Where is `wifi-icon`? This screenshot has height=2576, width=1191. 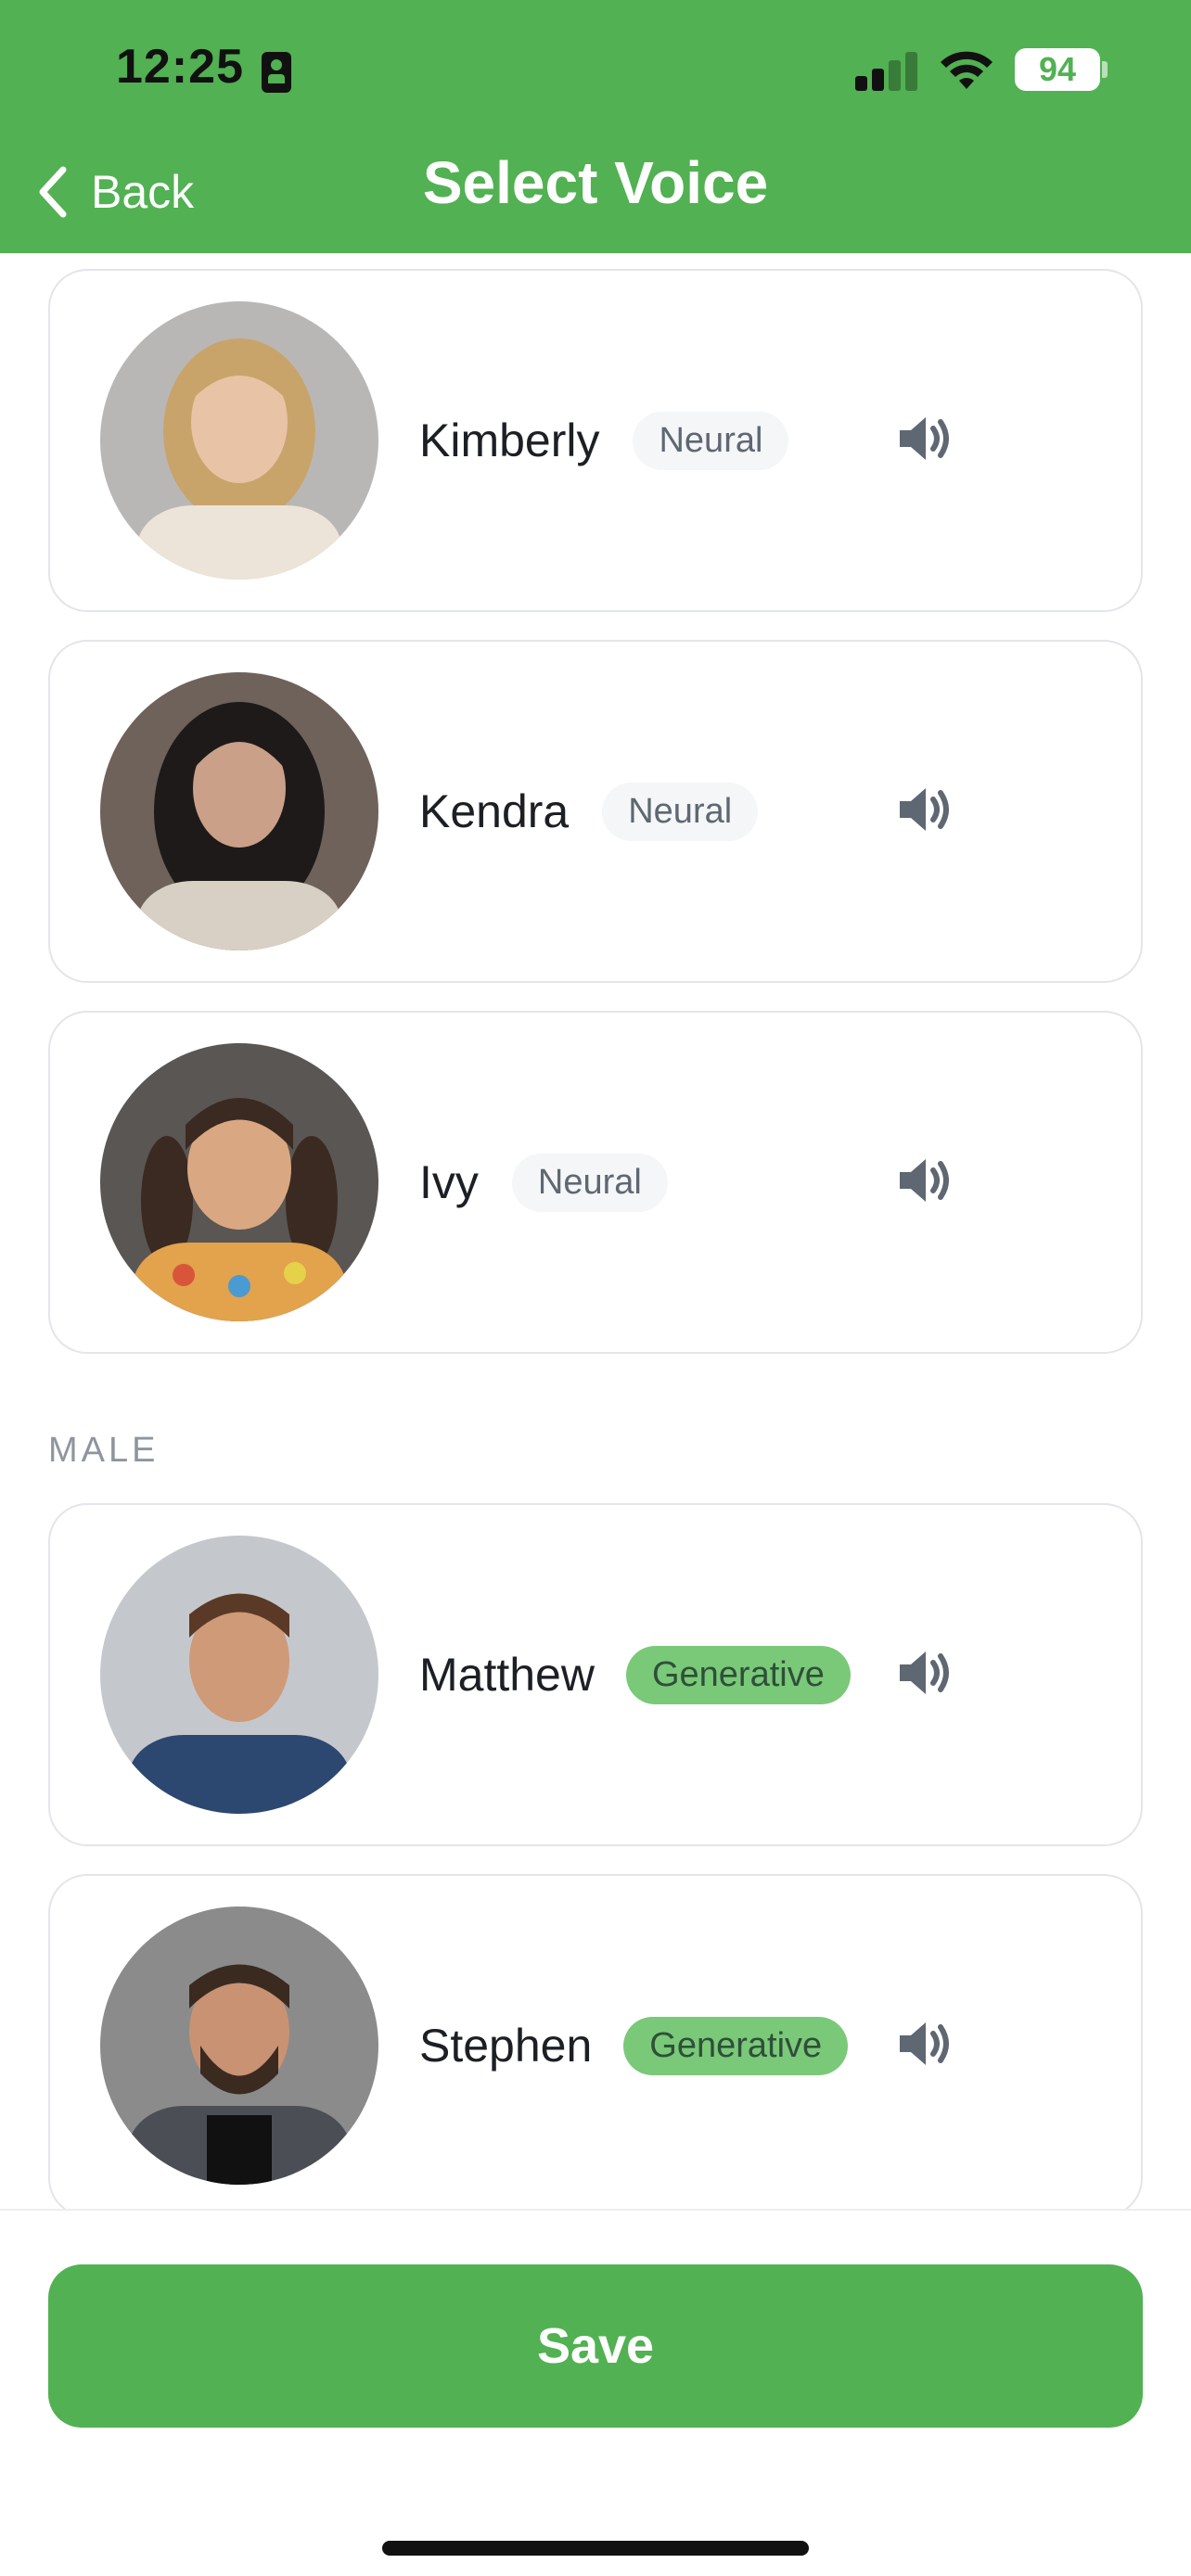 wifi-icon is located at coordinates (966, 70).